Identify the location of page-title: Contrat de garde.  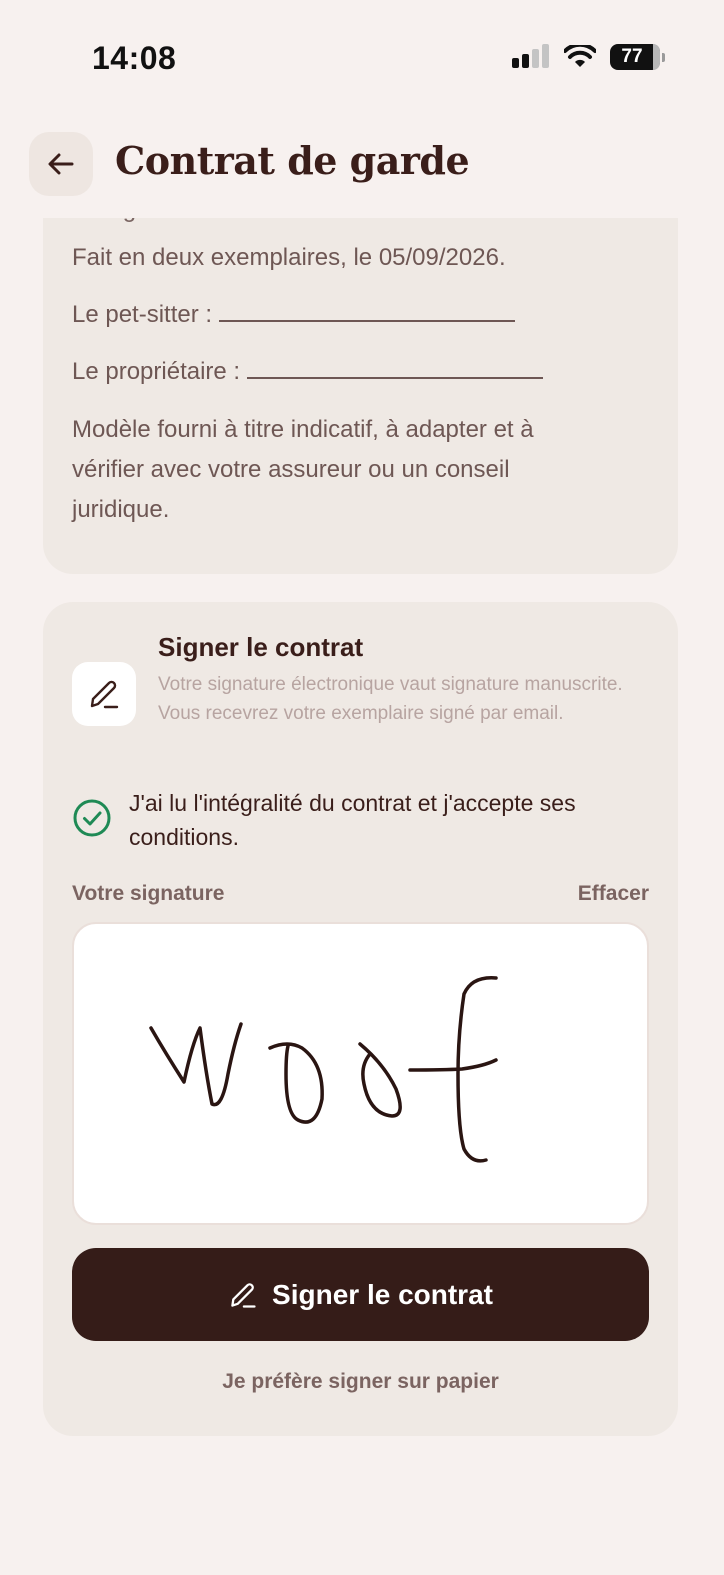
(292, 160).